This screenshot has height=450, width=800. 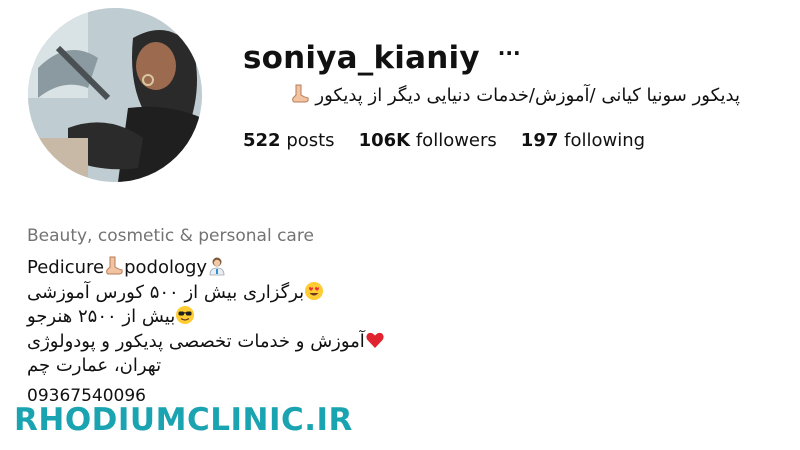 What do you see at coordinates (375, 344) in the screenshot?
I see `red-heart-emoji` at bounding box center [375, 344].